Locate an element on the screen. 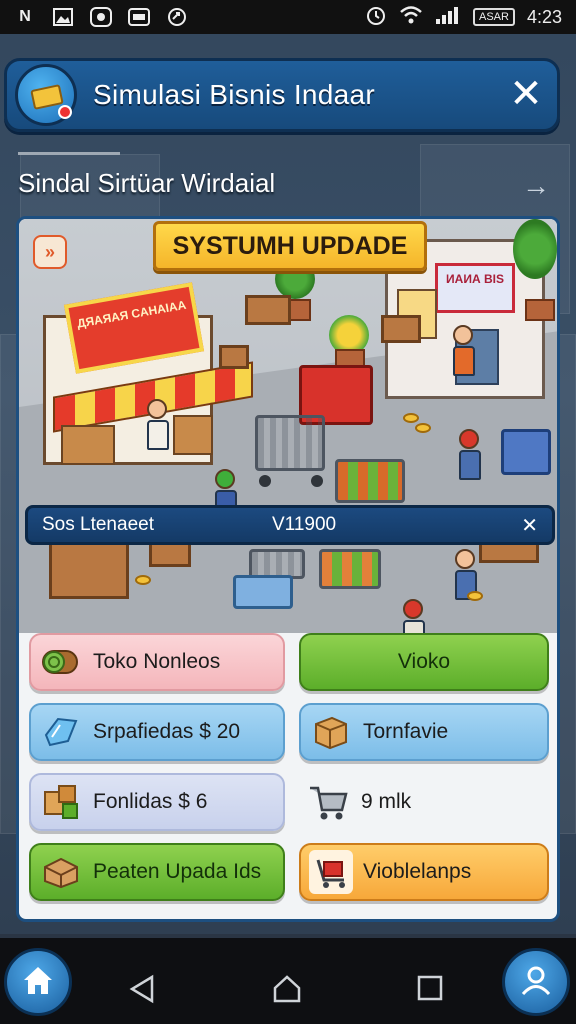 This screenshot has width=576, height=1024. potted-plant-icon is located at coordinates (535, 249).